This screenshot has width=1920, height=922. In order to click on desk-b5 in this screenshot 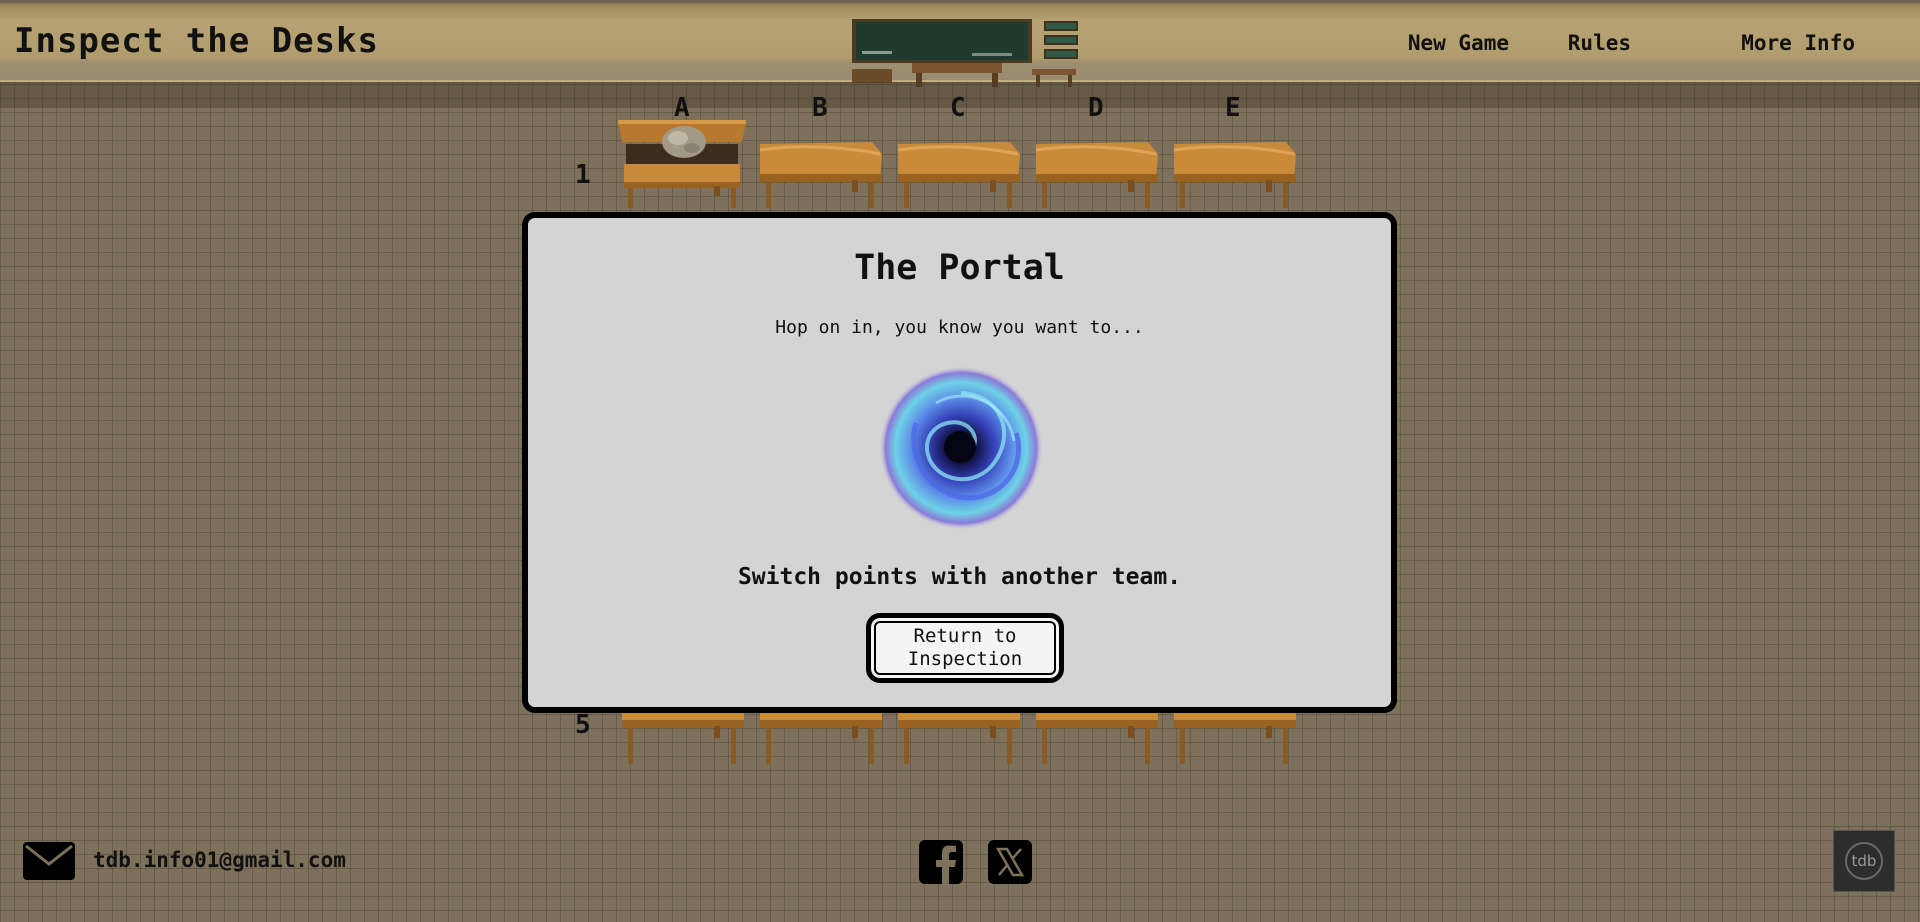, I will do `click(820, 736)`.